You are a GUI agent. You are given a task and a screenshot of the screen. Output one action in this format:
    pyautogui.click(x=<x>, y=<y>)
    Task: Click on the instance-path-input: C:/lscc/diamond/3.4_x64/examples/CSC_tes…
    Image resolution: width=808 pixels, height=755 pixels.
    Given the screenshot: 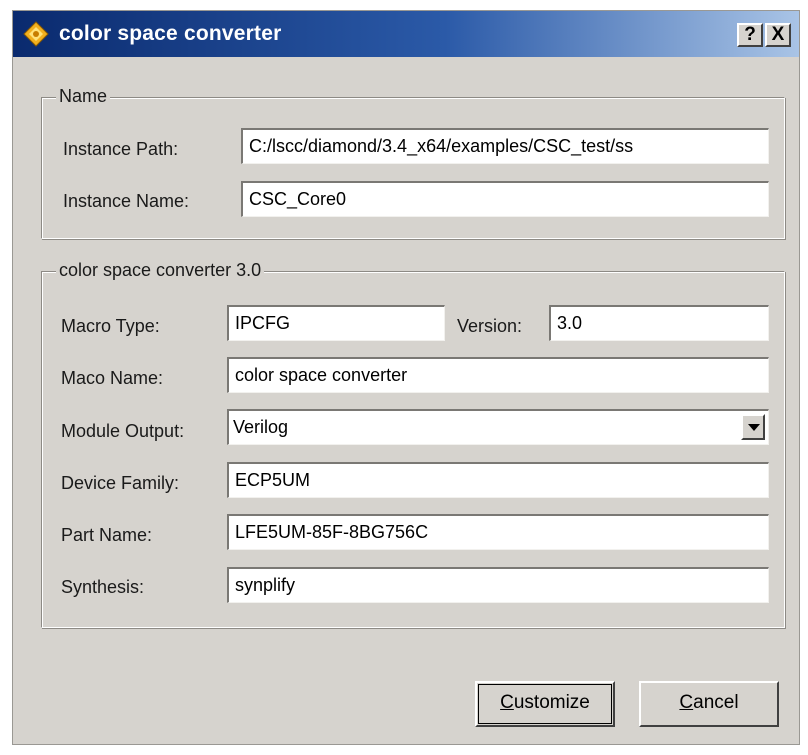 What is the action you would take?
    pyautogui.click(x=505, y=146)
    